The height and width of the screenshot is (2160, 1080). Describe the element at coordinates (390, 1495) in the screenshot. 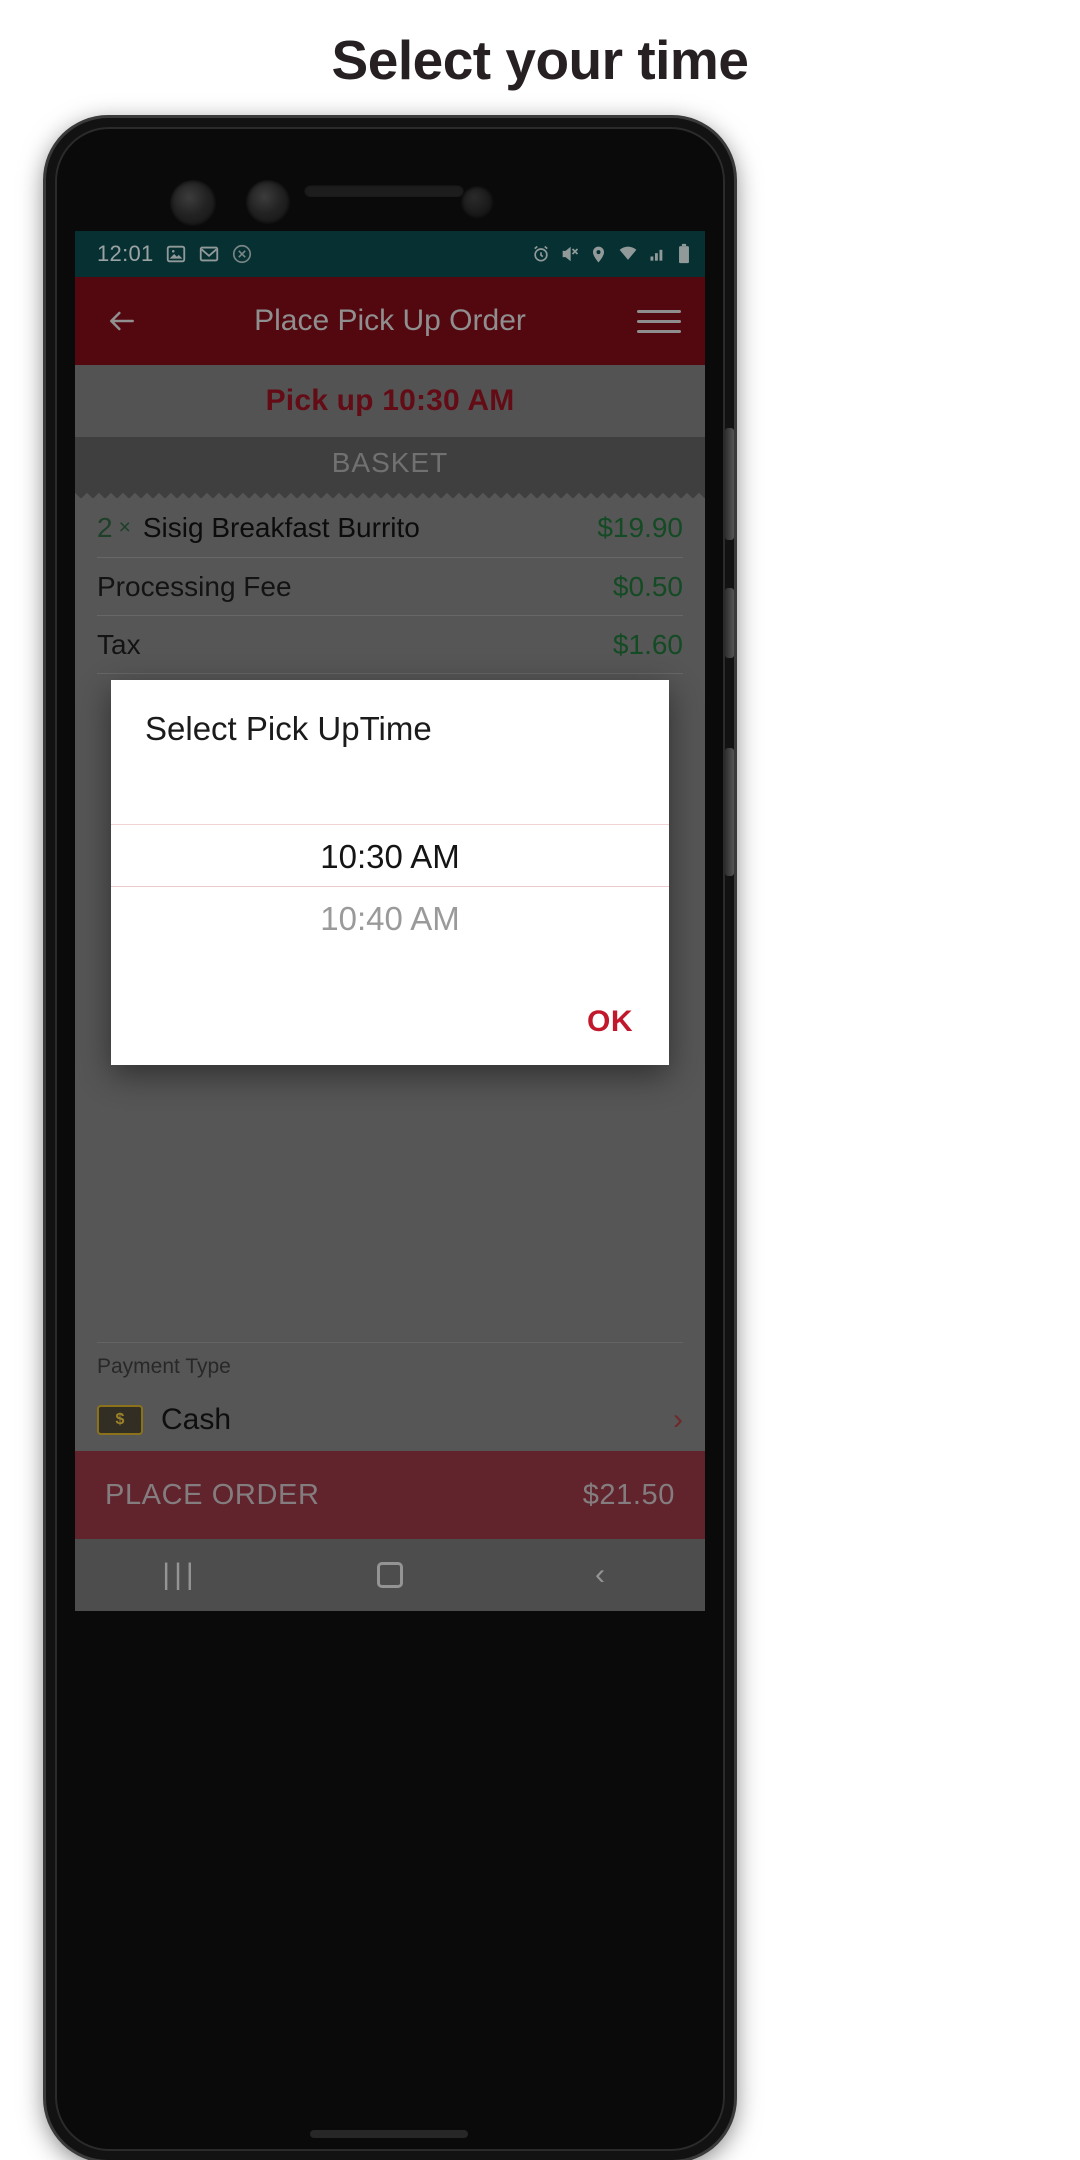

I see `place-order-button: PLACE ORDER $21.50` at that location.